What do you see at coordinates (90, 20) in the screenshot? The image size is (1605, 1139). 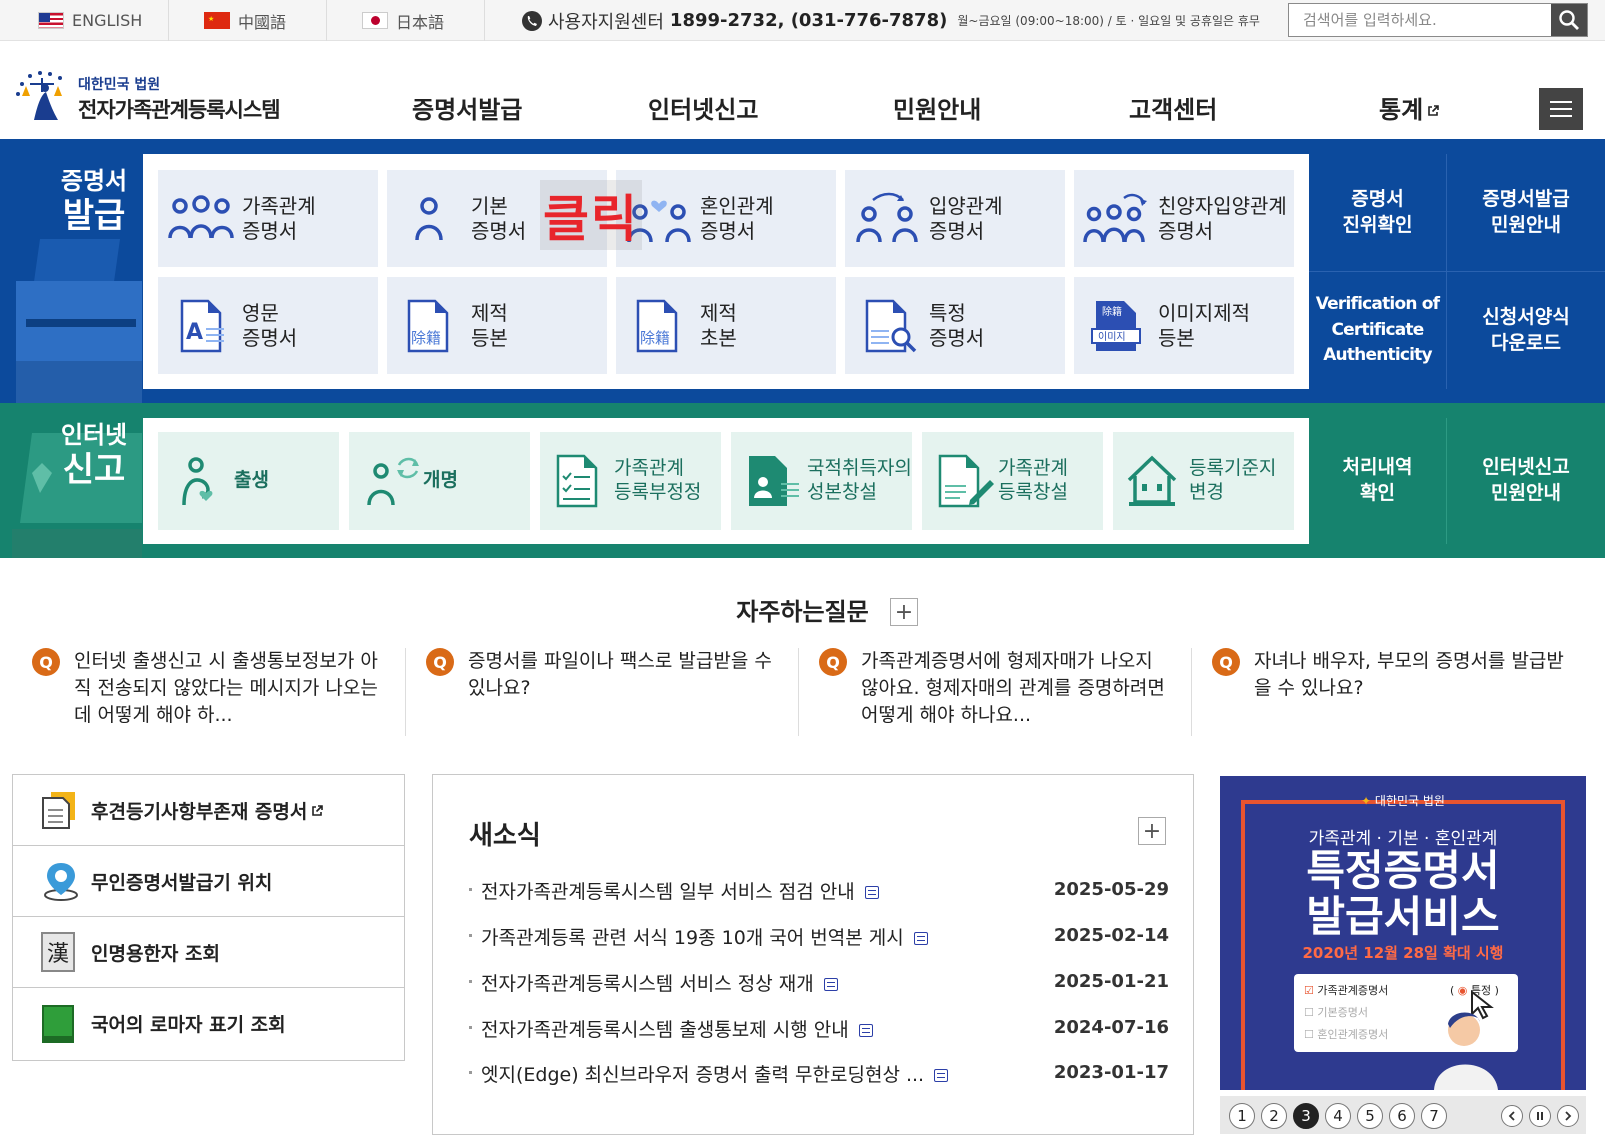 I see `lang-english-link: ENGLISH` at bounding box center [90, 20].